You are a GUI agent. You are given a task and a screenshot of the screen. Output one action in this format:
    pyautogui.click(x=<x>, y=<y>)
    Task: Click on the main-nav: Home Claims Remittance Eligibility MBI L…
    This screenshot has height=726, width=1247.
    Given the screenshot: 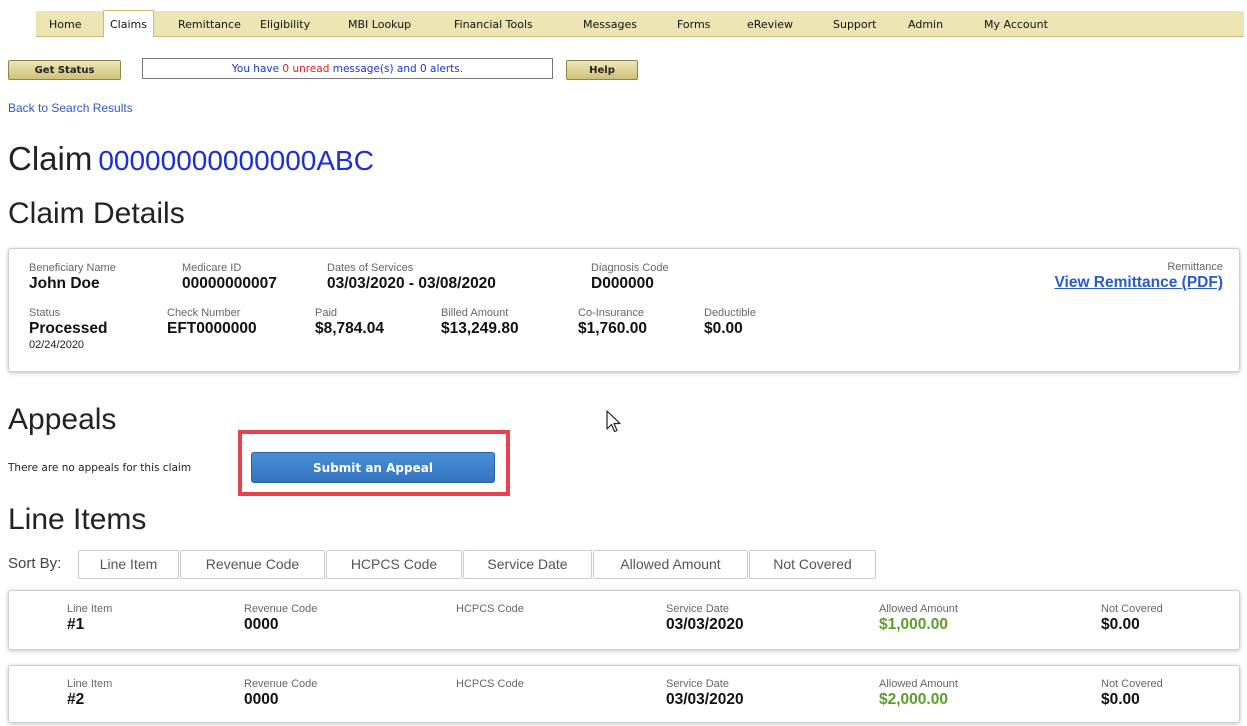 What is the action you would take?
    pyautogui.click(x=640, y=24)
    